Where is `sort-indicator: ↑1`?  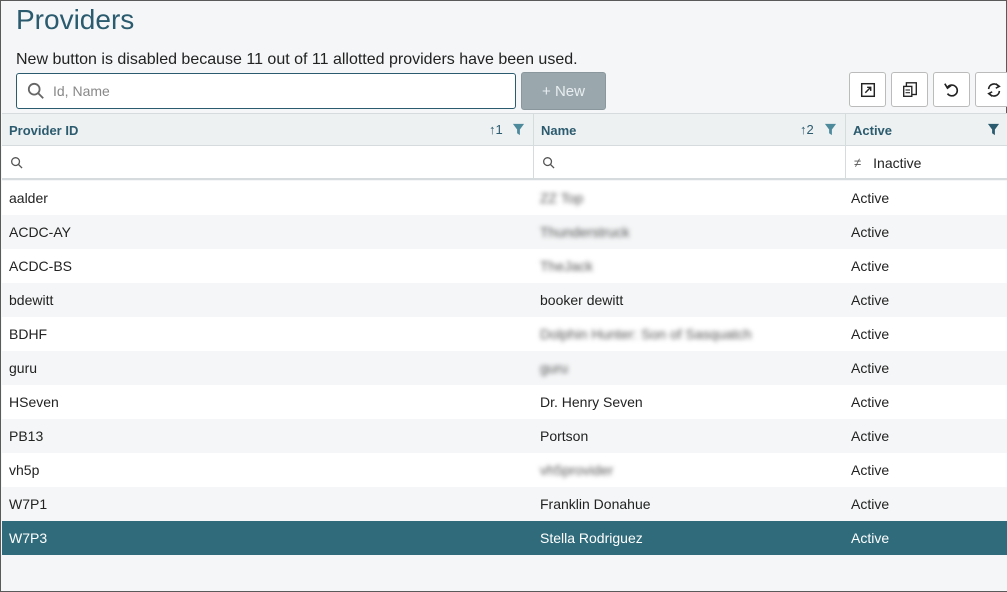 sort-indicator: ↑1 is located at coordinates (496, 129).